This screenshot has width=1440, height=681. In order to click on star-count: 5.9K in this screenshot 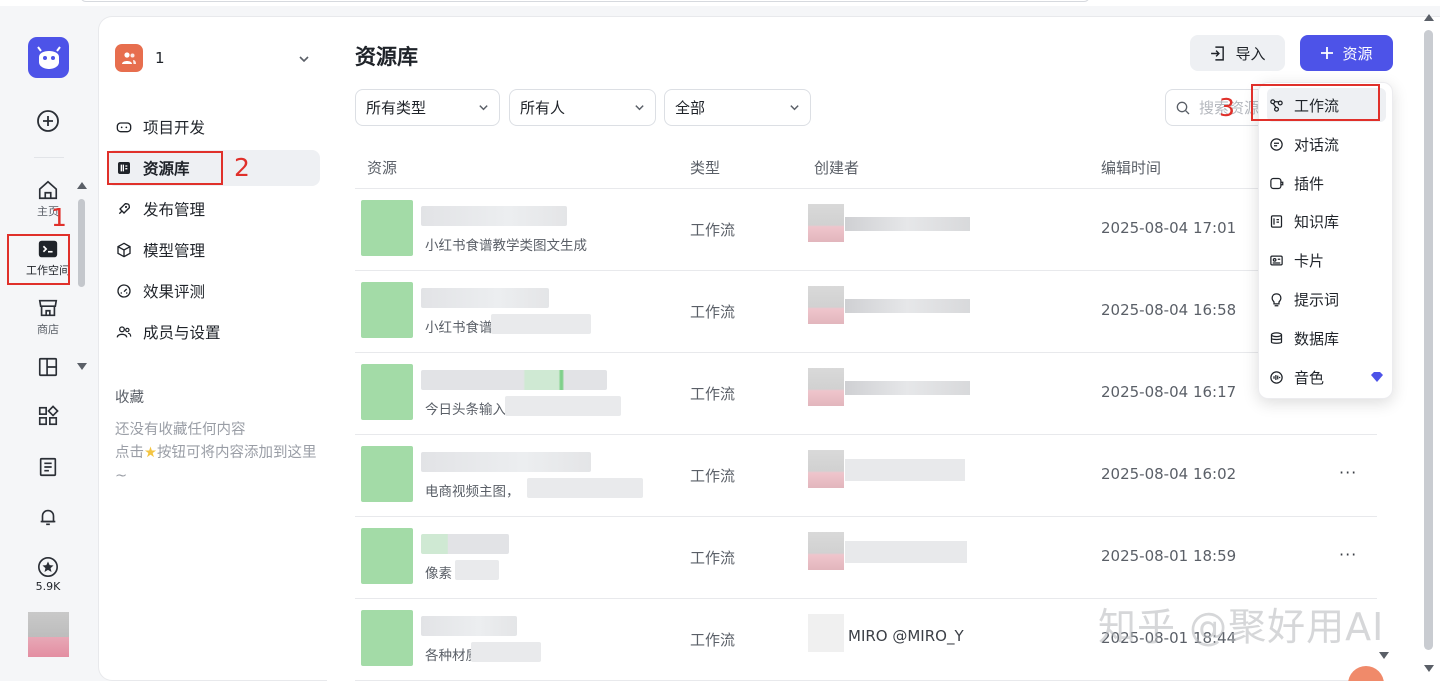, I will do `click(48, 586)`.